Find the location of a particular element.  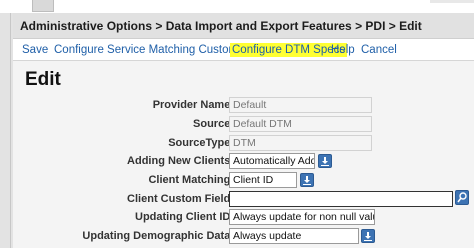

top-strip is located at coordinates (237, 6).